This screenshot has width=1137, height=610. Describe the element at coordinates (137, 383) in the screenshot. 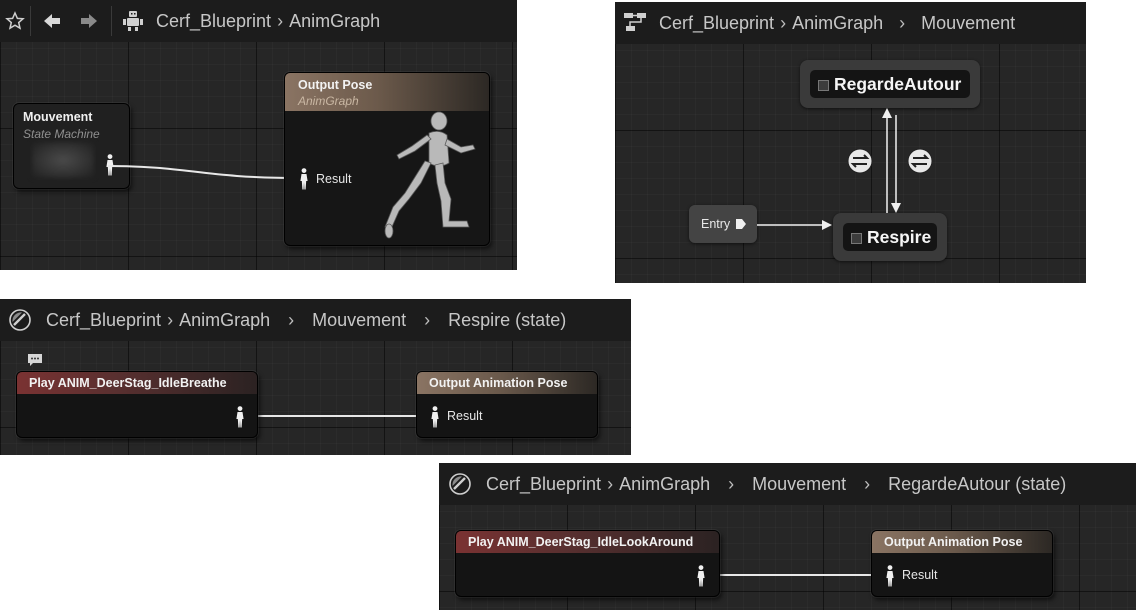

I see `play-node-header: Play ANIM_DeerStag_IdleBreathe` at that location.